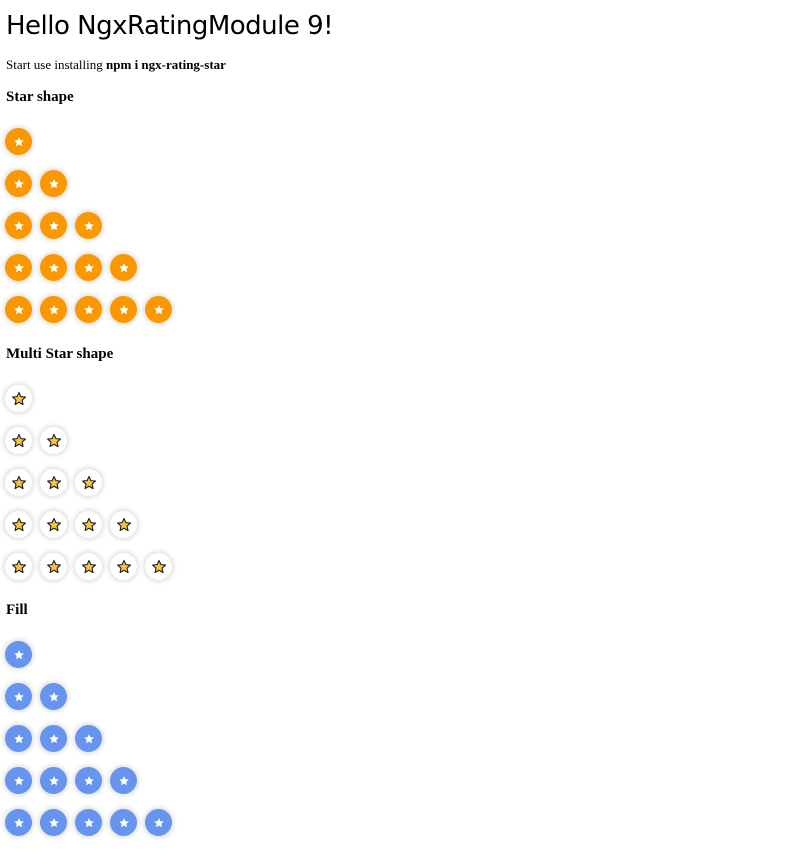 The image size is (794, 865). What do you see at coordinates (166, 64) in the screenshot?
I see `install-command: npm i ngx-rating-star` at bounding box center [166, 64].